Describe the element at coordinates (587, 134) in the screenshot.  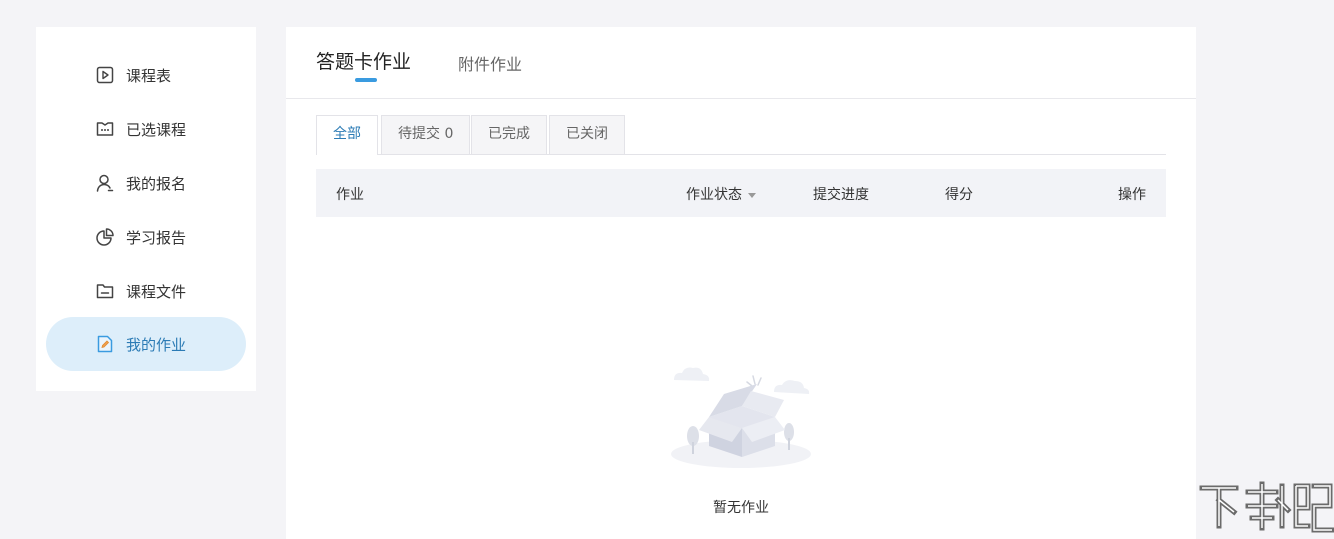
I see `filter-tab-closed: 已关闭` at that location.